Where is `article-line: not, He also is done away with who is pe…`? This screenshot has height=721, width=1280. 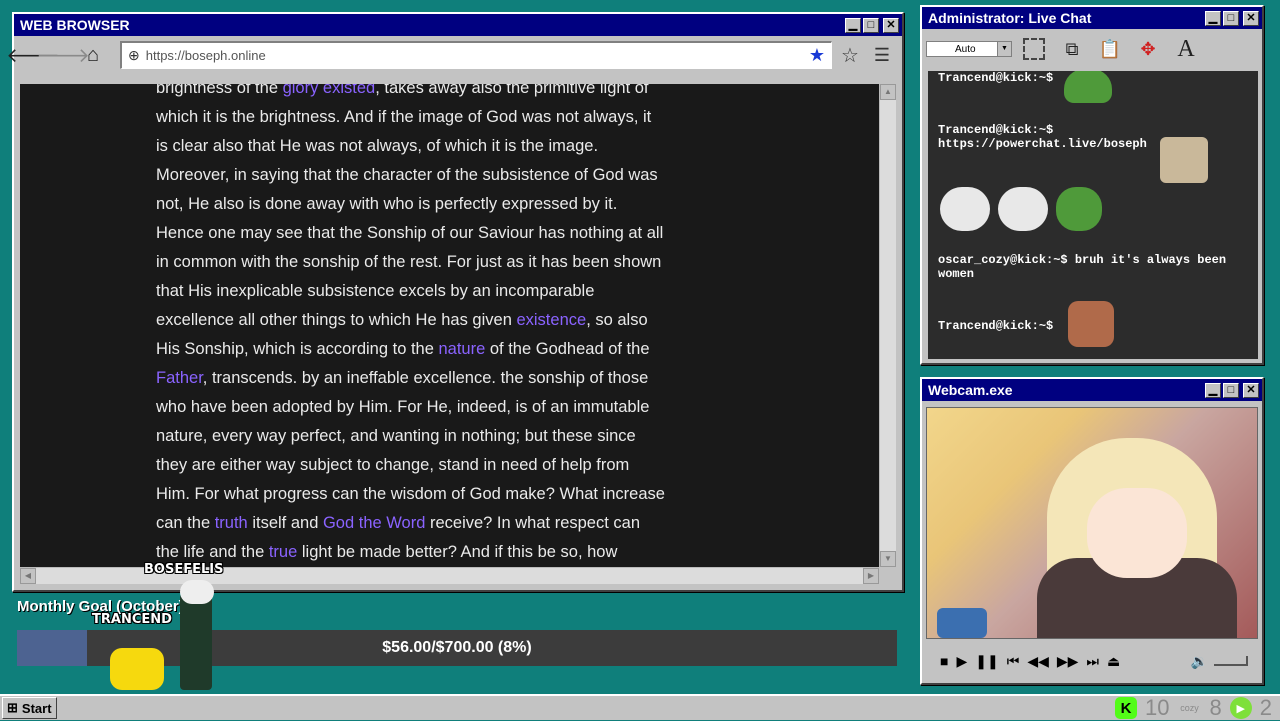
article-line: not, He also is done away with who is pe… is located at coordinates (456, 204).